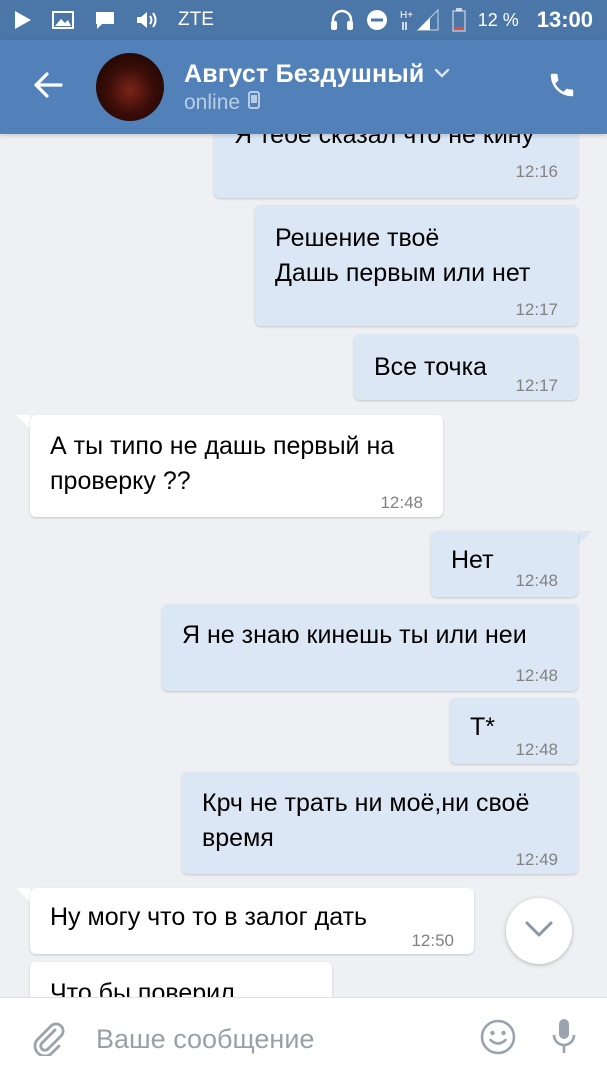  What do you see at coordinates (63, 20) in the screenshot?
I see `gallery-icon` at bounding box center [63, 20].